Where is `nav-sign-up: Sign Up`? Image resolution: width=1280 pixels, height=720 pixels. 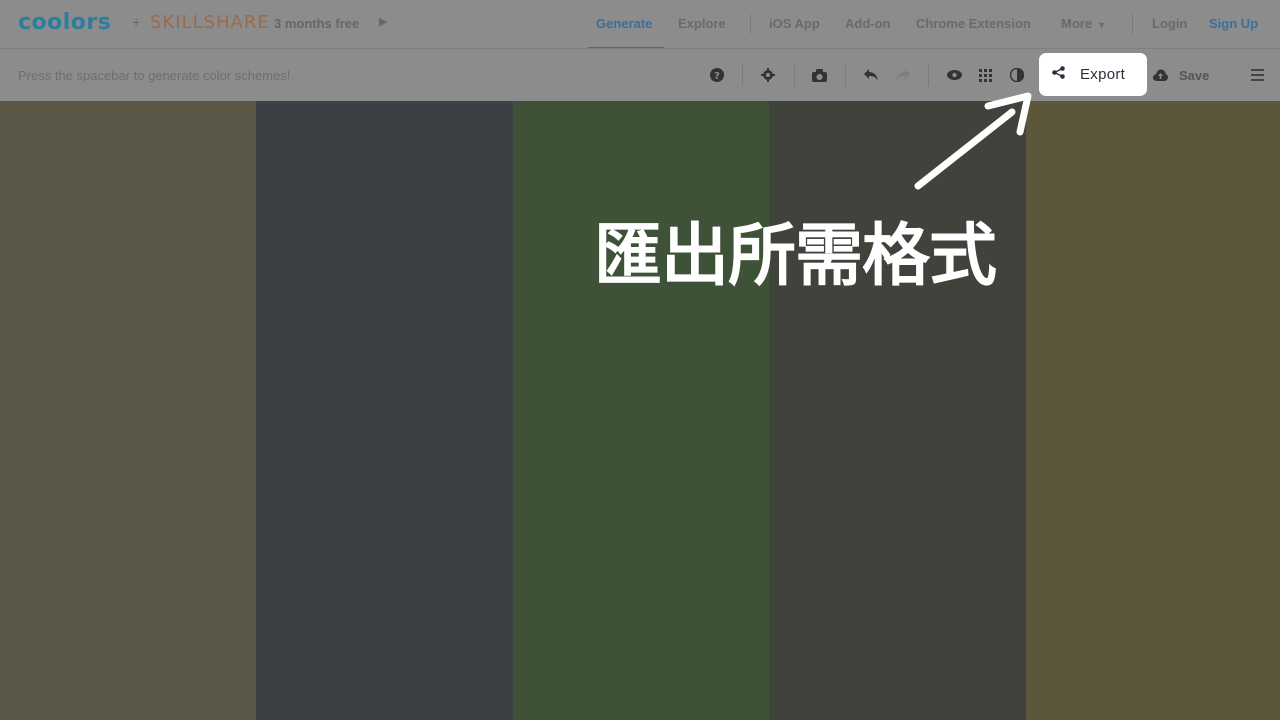 nav-sign-up: Sign Up is located at coordinates (1233, 23).